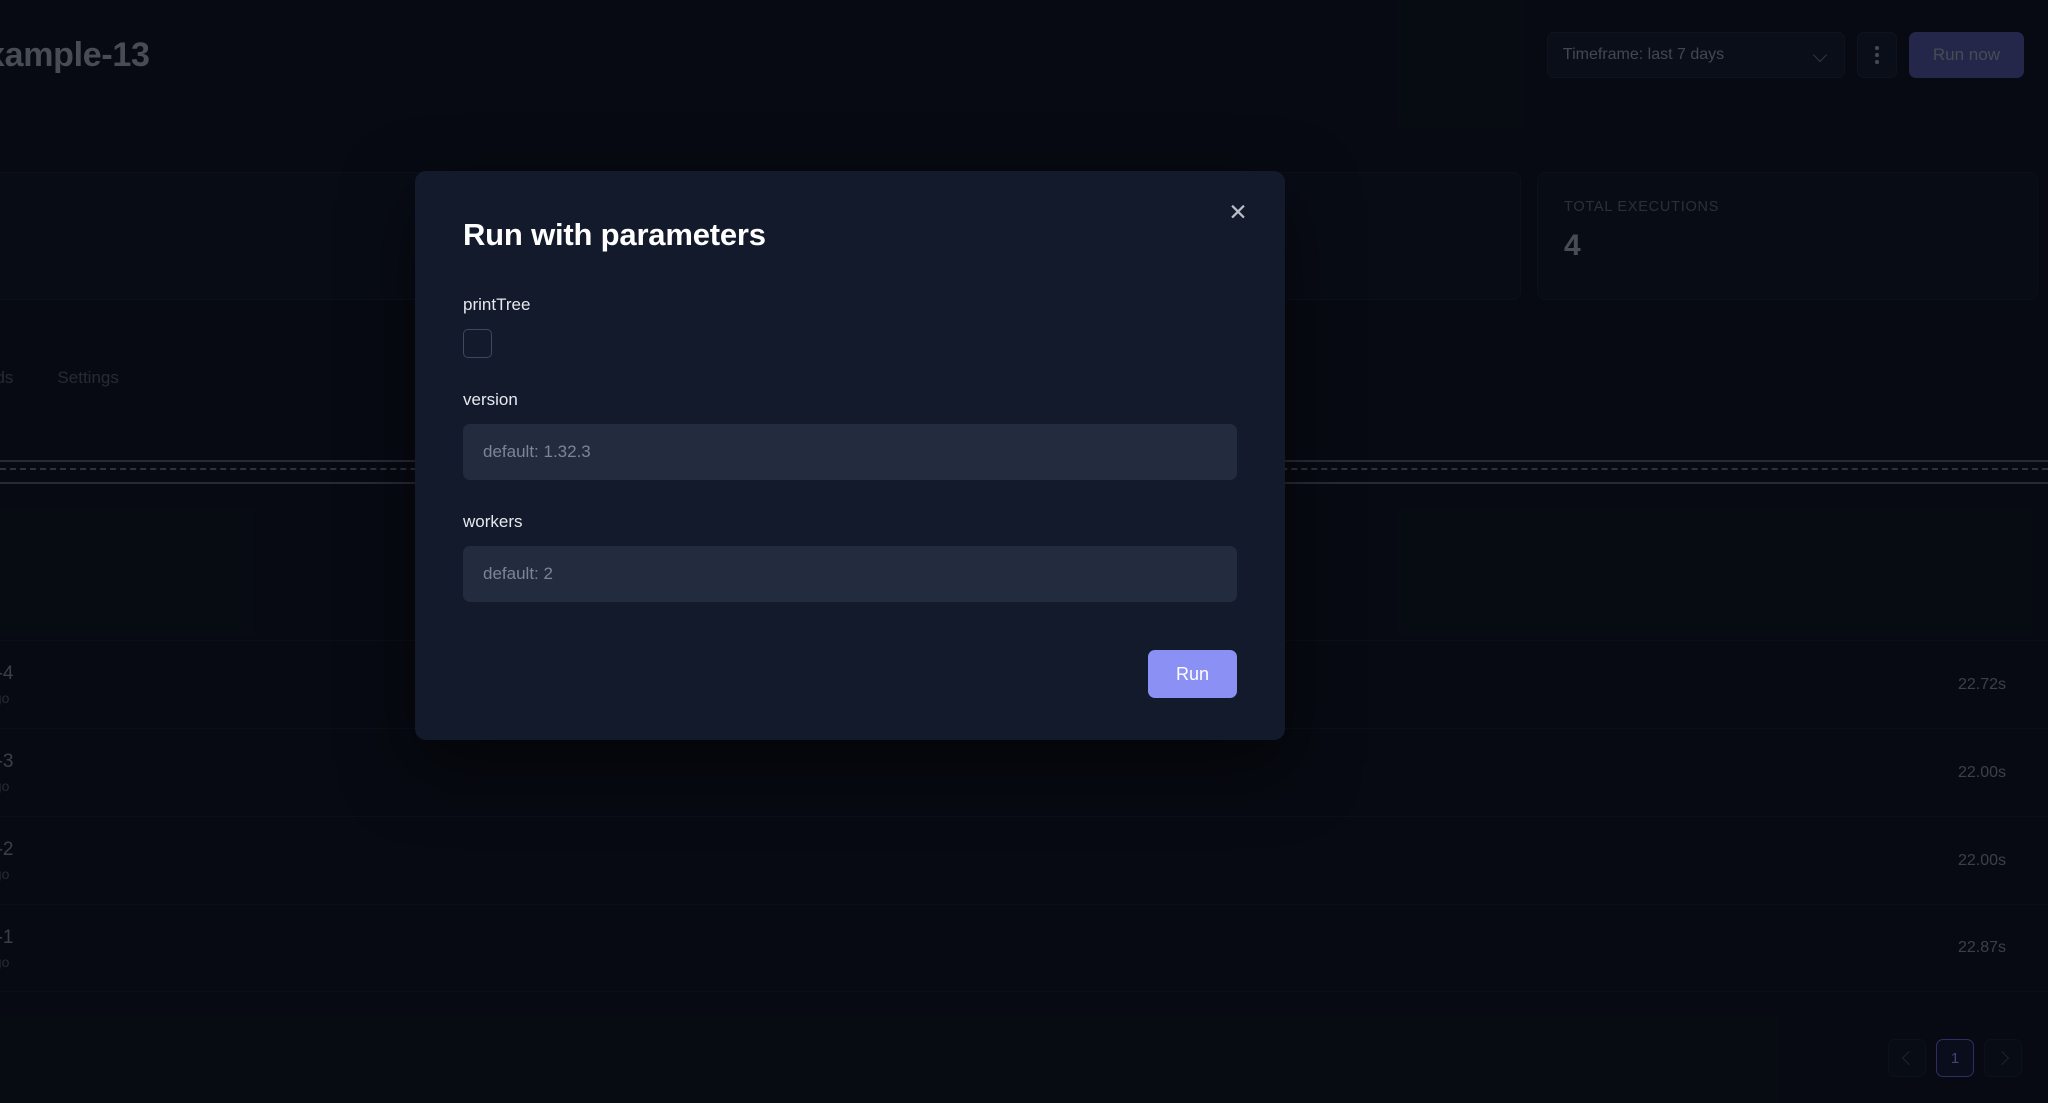  Describe the element at coordinates (493, 521) in the screenshot. I see `field-label: workers` at that location.